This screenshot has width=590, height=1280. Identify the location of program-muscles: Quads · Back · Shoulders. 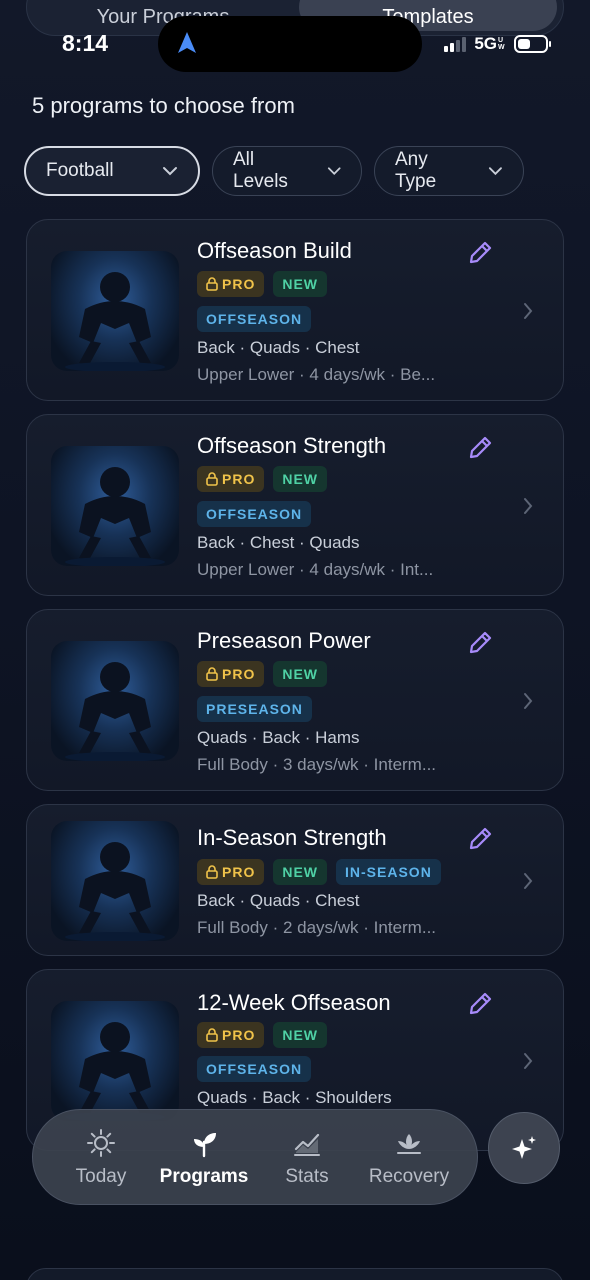
(294, 1097).